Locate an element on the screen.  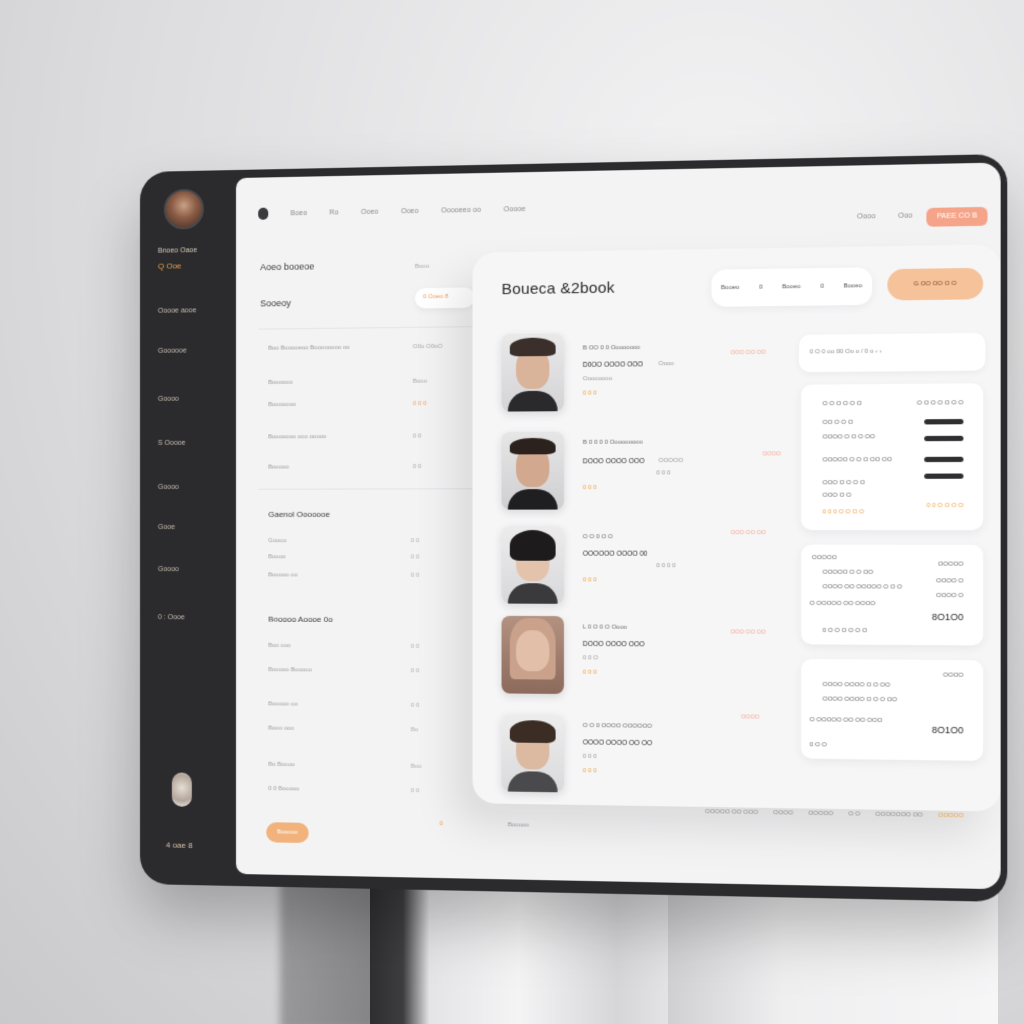
sidebar-item-7: Goooo is located at coordinates (168, 569).